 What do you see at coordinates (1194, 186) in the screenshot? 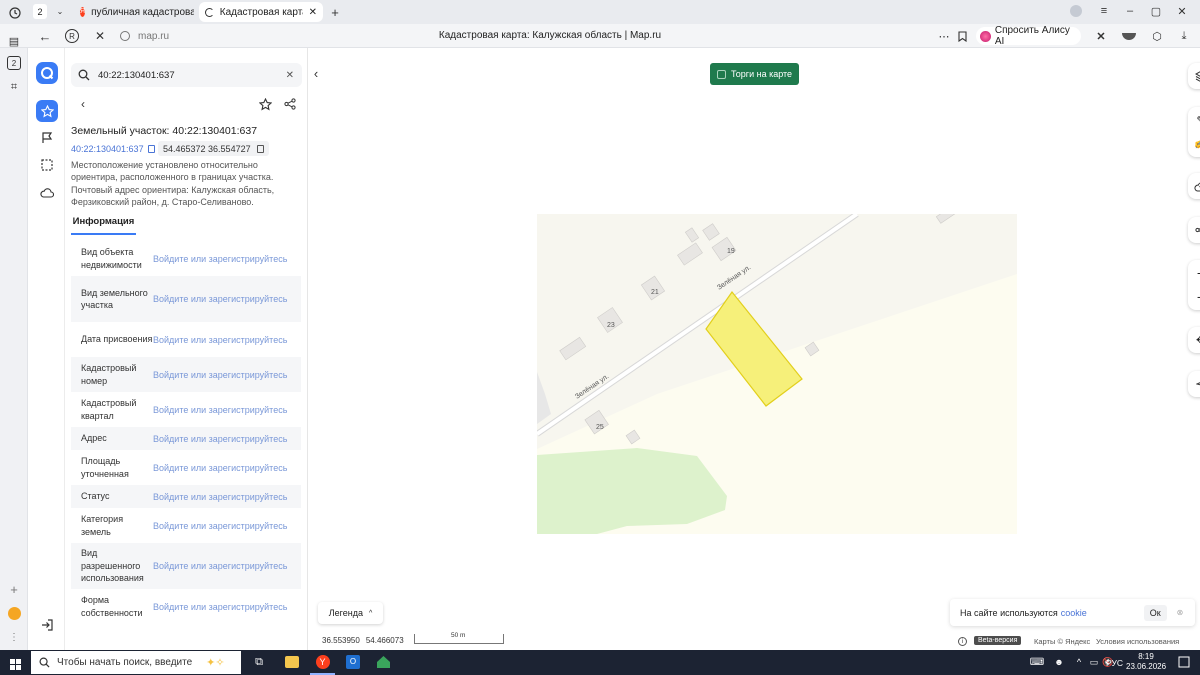
I see `upload-button` at bounding box center [1194, 186].